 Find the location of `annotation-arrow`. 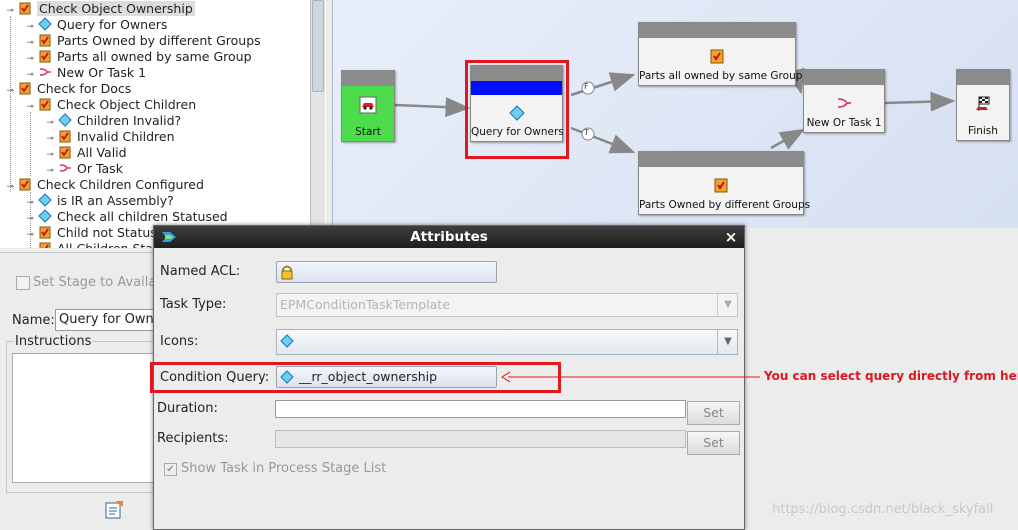

annotation-arrow is located at coordinates (630, 377).